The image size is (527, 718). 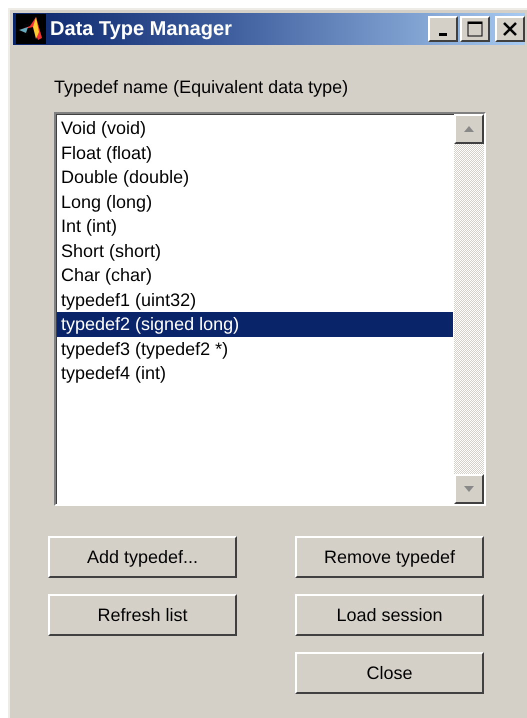 What do you see at coordinates (255, 373) in the screenshot?
I see `list-item: typedef4 (int)` at bounding box center [255, 373].